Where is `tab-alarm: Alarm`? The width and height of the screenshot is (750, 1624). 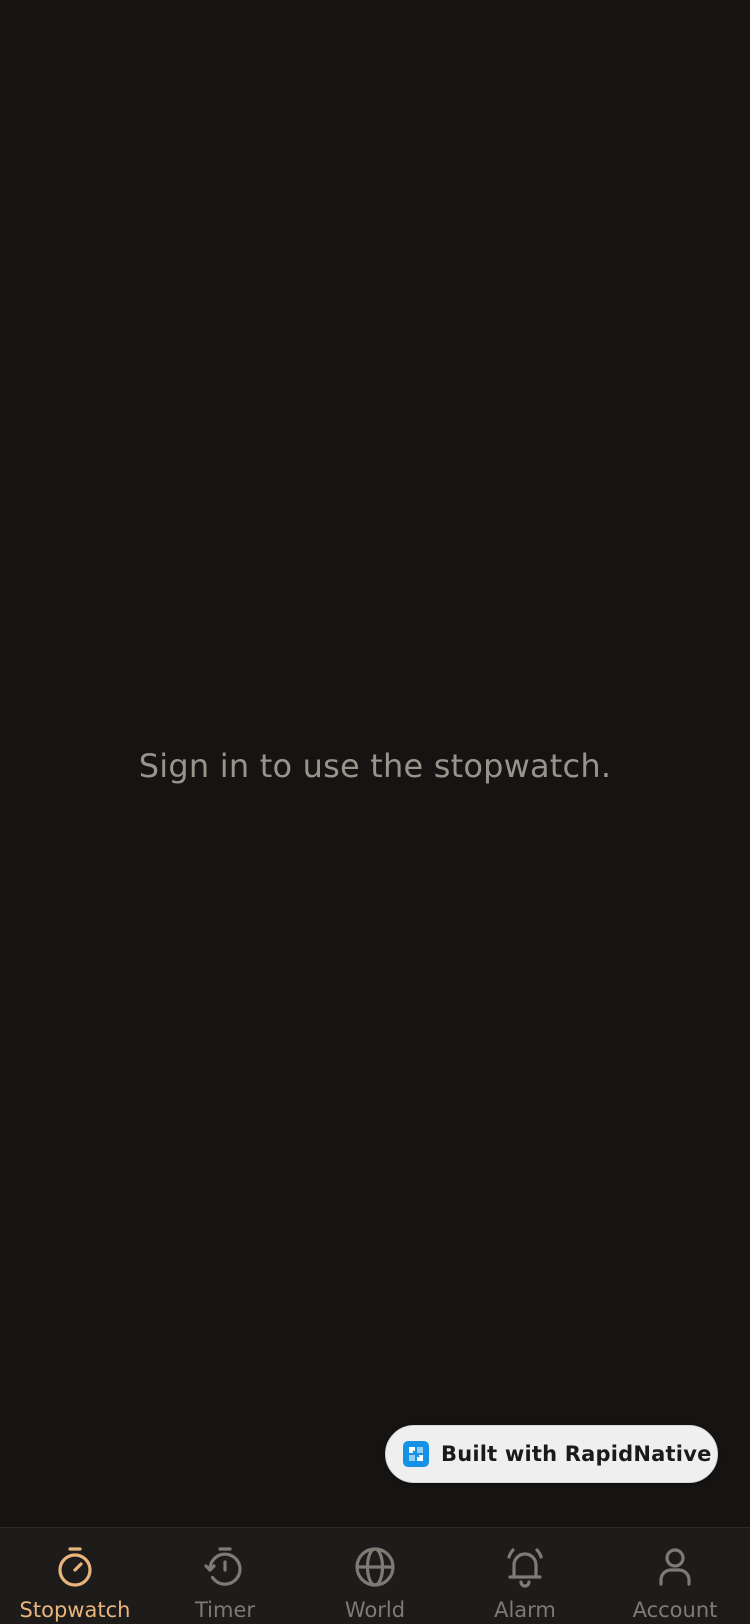 tab-alarm: Alarm is located at coordinates (525, 1576).